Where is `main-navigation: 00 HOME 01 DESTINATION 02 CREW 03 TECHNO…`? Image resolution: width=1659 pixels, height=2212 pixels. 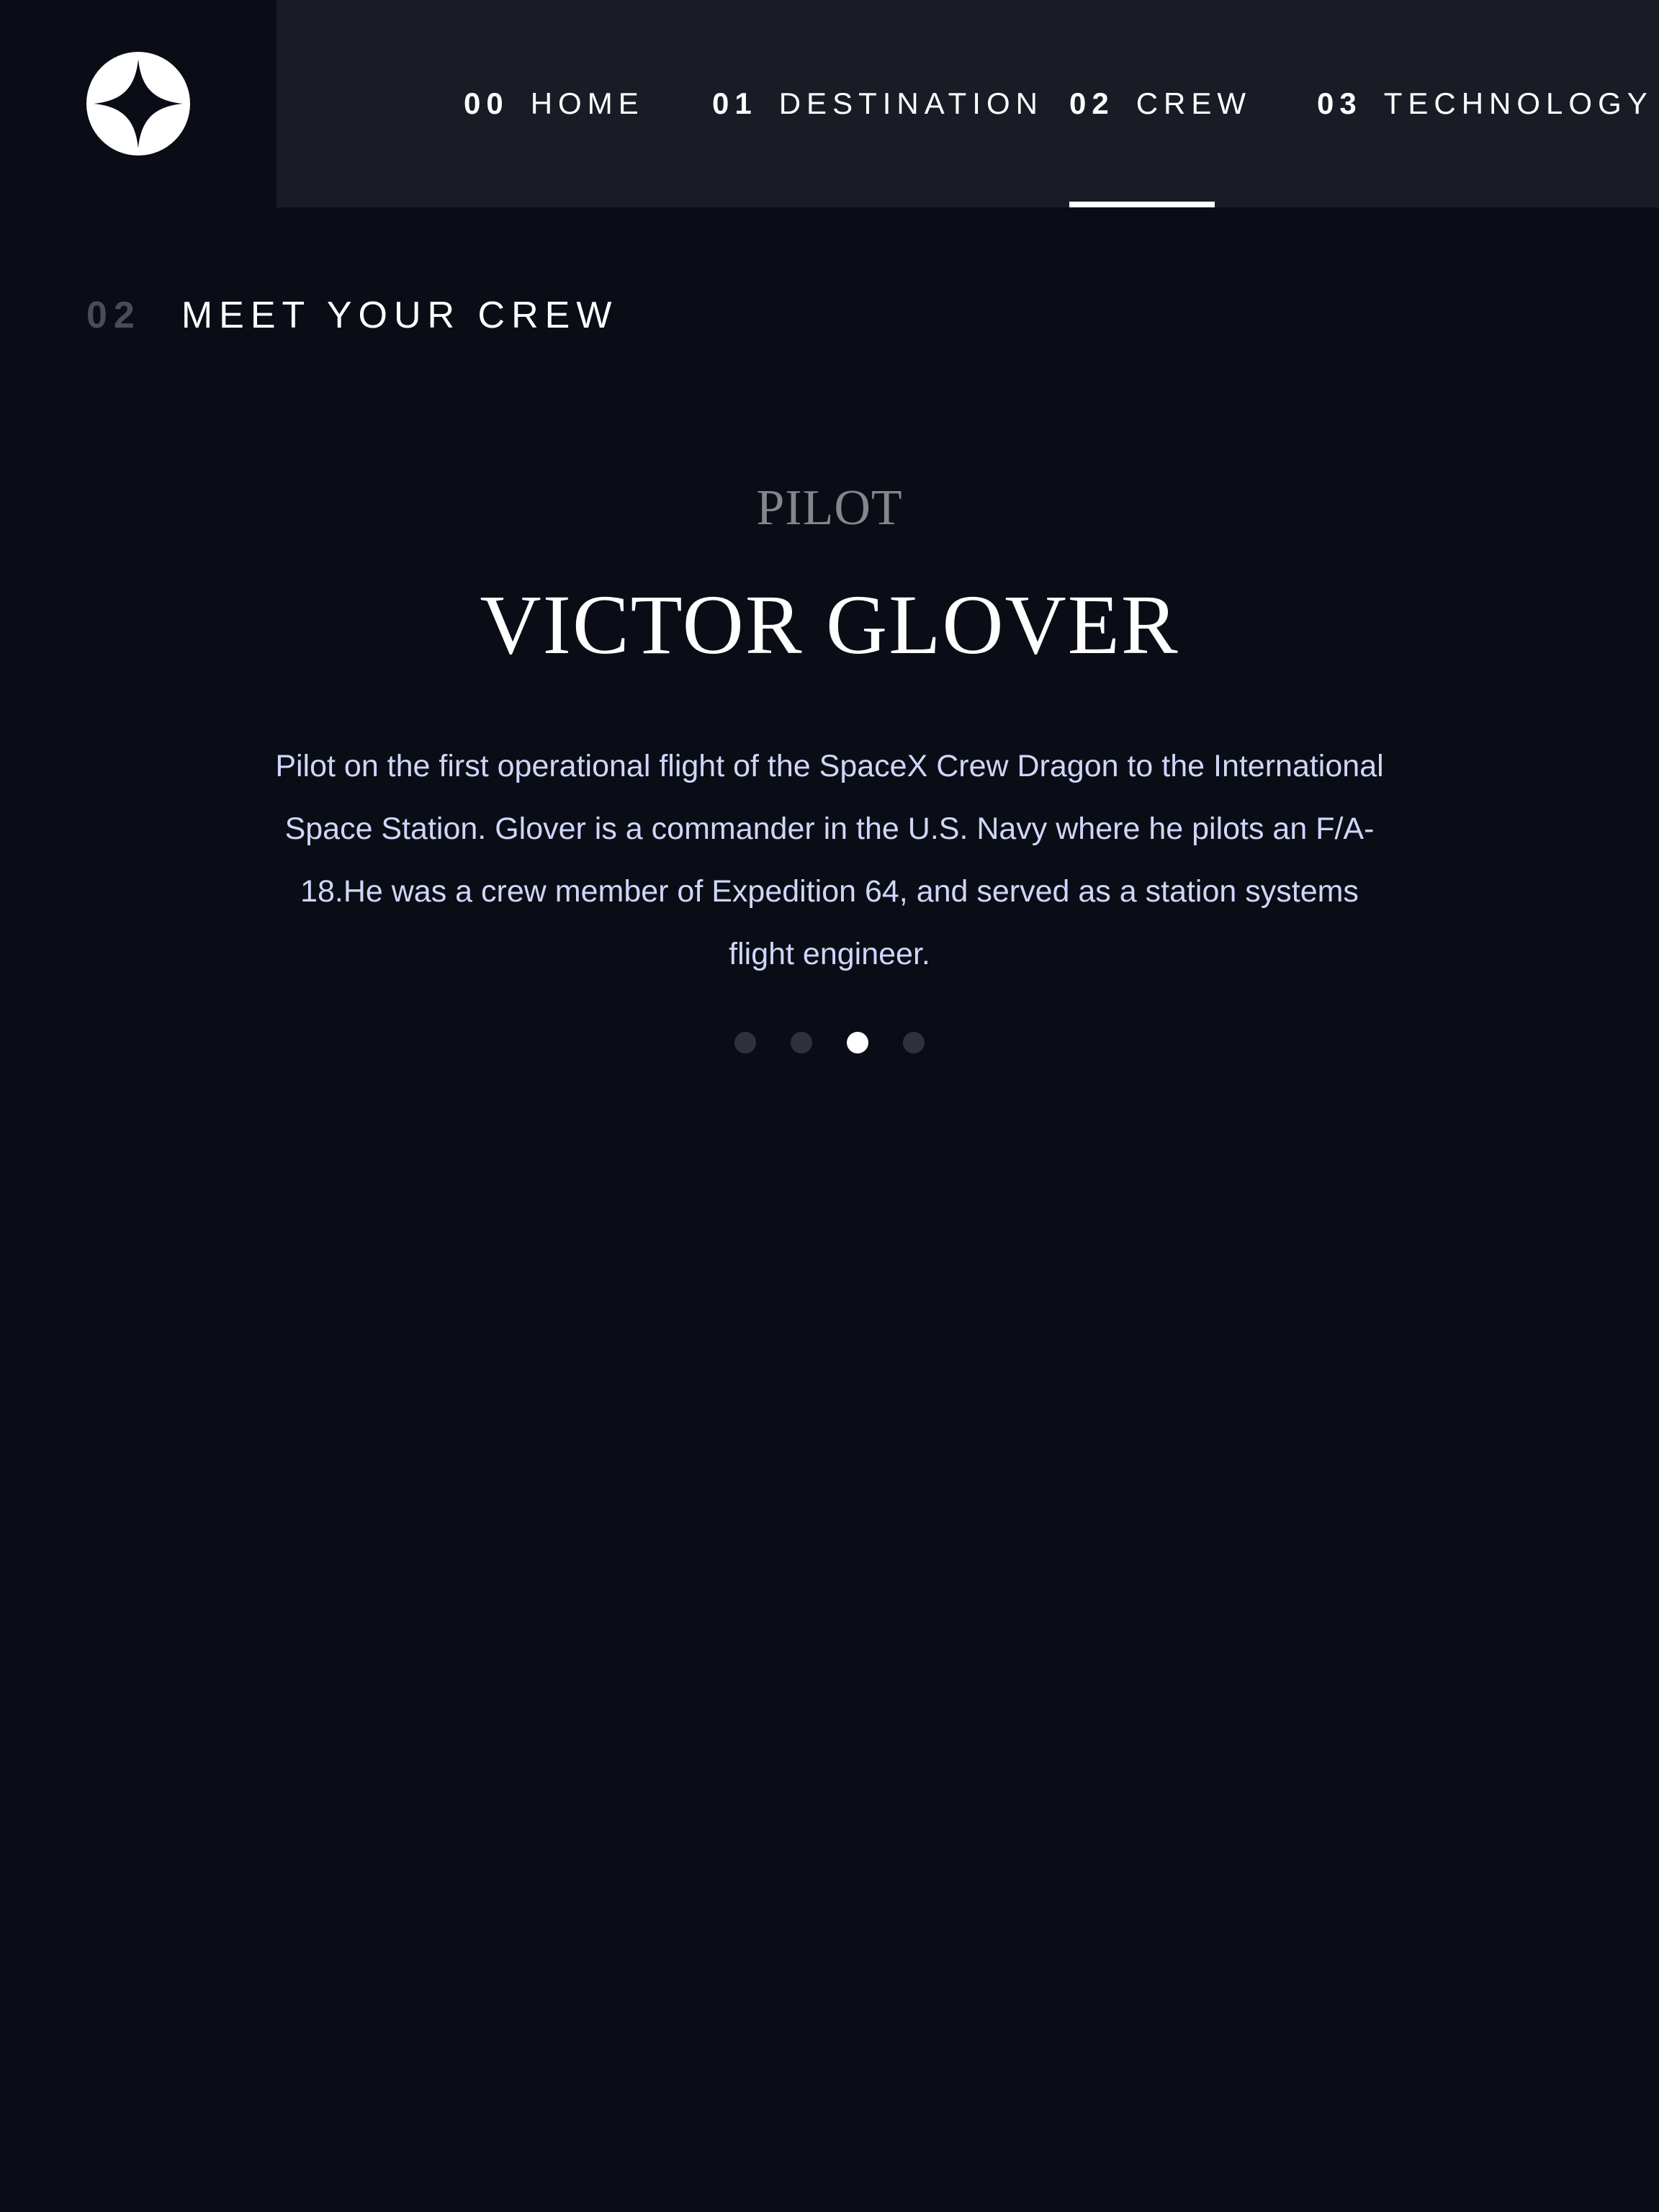 main-navigation: 00 HOME 01 DESTINATION 02 CREW 03 TECHNO… is located at coordinates (967, 103).